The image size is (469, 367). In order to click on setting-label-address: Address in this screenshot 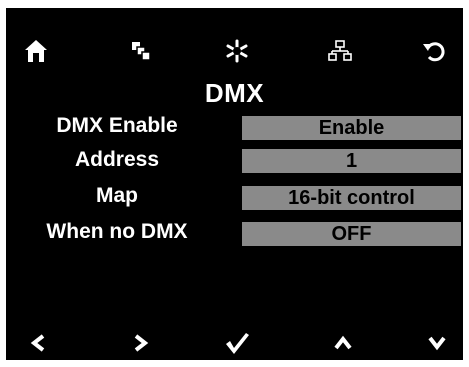, I will do `click(117, 159)`.